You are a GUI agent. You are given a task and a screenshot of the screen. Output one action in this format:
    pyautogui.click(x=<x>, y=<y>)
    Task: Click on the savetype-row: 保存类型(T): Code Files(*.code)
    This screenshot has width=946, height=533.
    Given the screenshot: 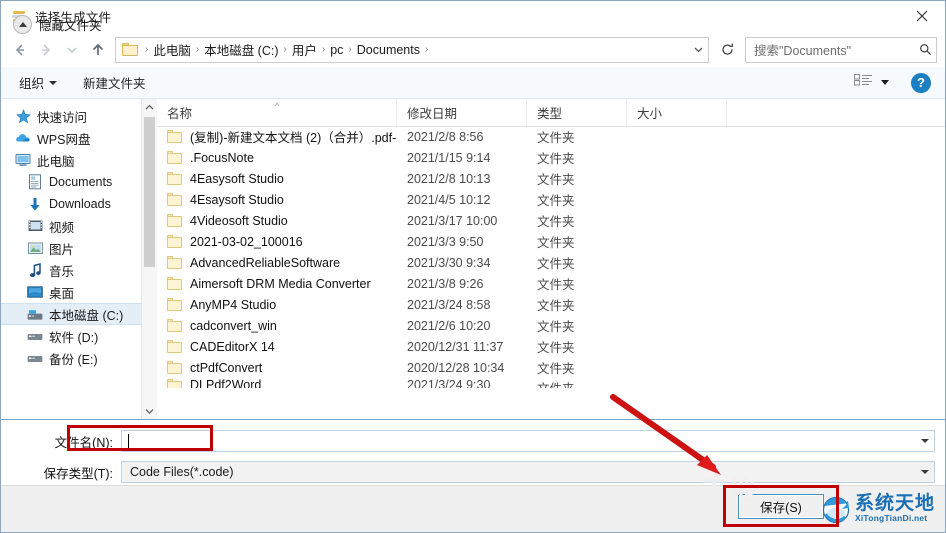 What is the action you would take?
    pyautogui.click(x=473, y=472)
    